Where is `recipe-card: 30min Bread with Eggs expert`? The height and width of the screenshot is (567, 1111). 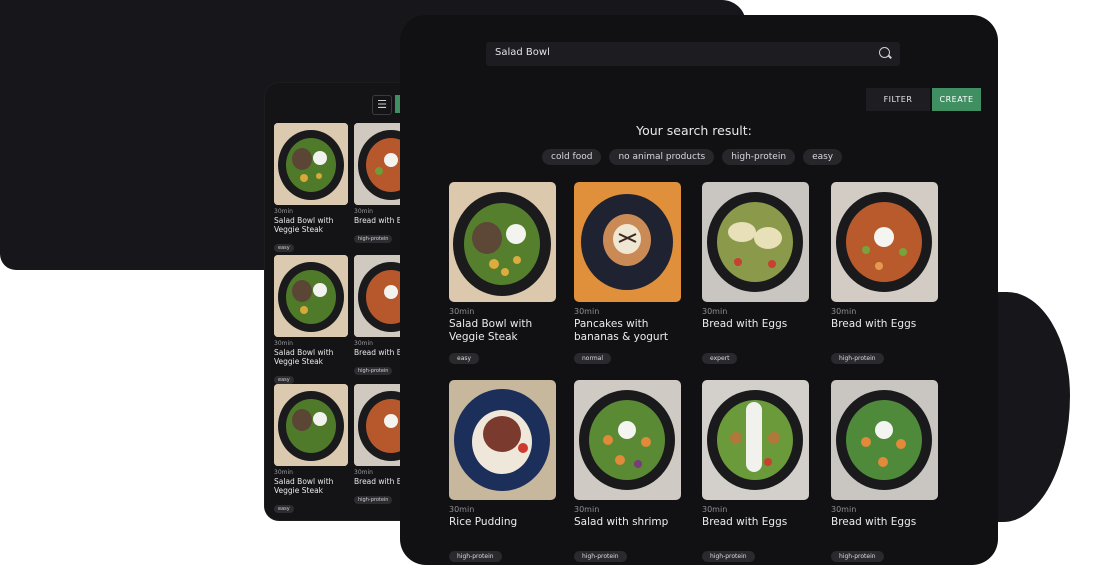 recipe-card: 30min Bread with Eggs expert is located at coordinates (755, 273).